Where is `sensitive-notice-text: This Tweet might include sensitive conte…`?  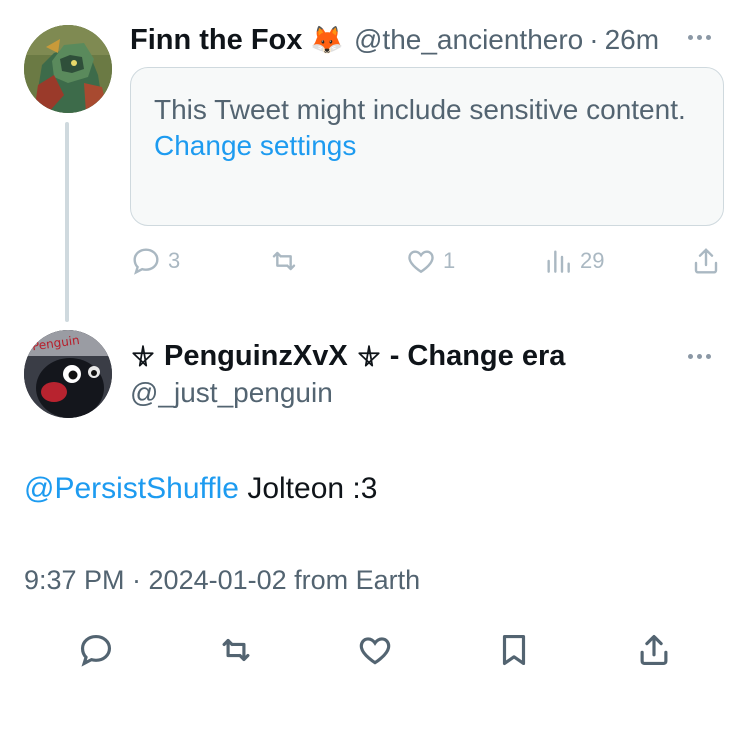 sensitive-notice-text: This Tweet might include sensitive conte… is located at coordinates (420, 109).